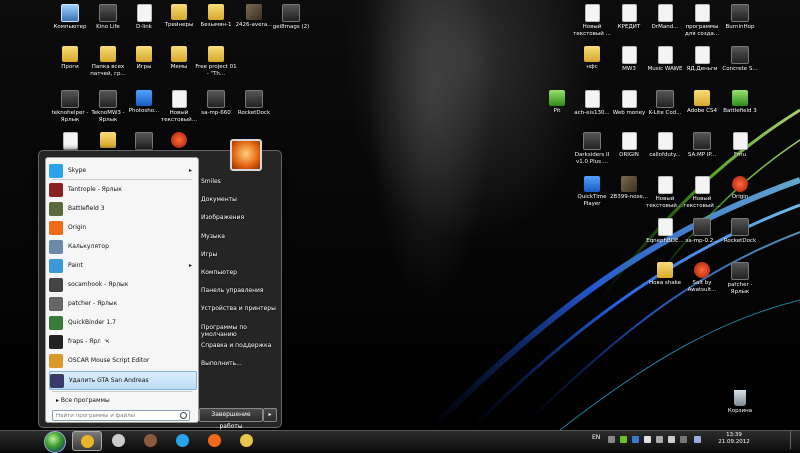 The width and height of the screenshot is (800, 453). Describe the element at coordinates (56, 265) in the screenshot. I see `paint-icon` at that location.